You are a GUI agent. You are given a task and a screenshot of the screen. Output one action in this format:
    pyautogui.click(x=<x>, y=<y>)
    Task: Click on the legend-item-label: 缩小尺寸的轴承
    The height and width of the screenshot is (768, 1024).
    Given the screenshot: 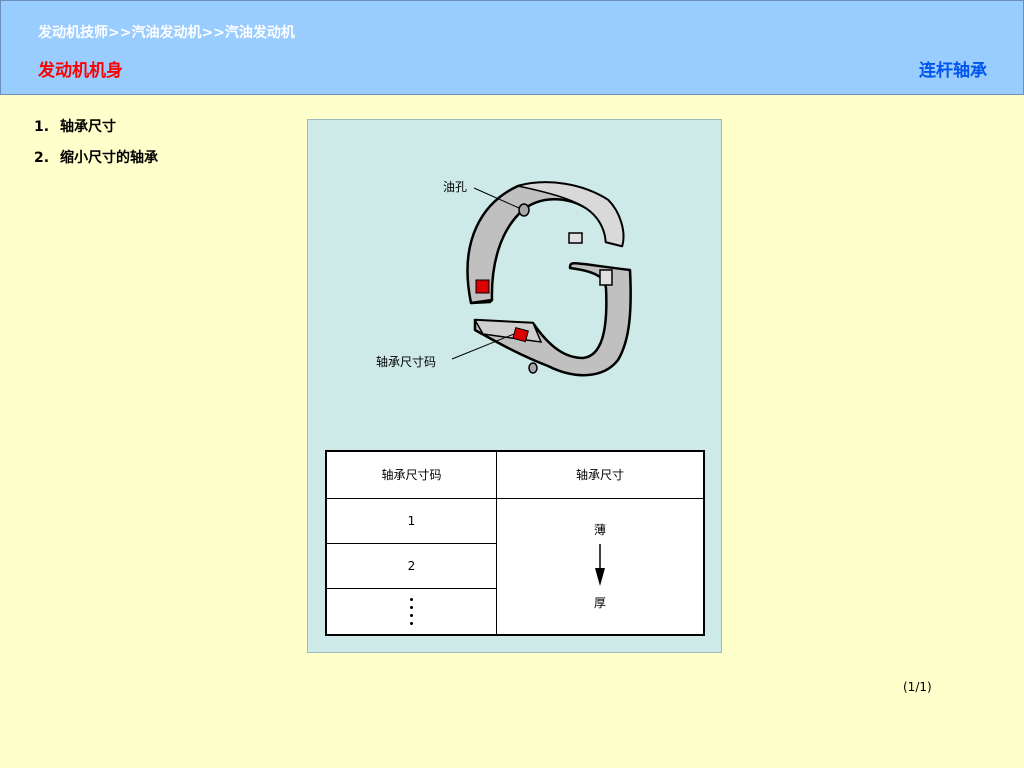 What is the action you would take?
    pyautogui.click(x=109, y=158)
    